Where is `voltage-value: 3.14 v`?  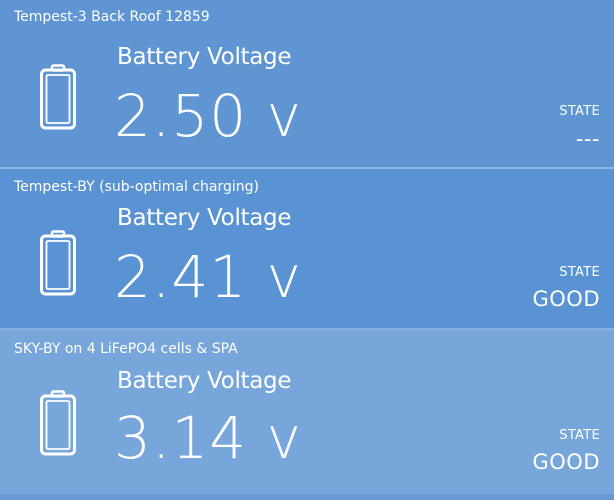
voltage-value: 3.14 v is located at coordinates (208, 438).